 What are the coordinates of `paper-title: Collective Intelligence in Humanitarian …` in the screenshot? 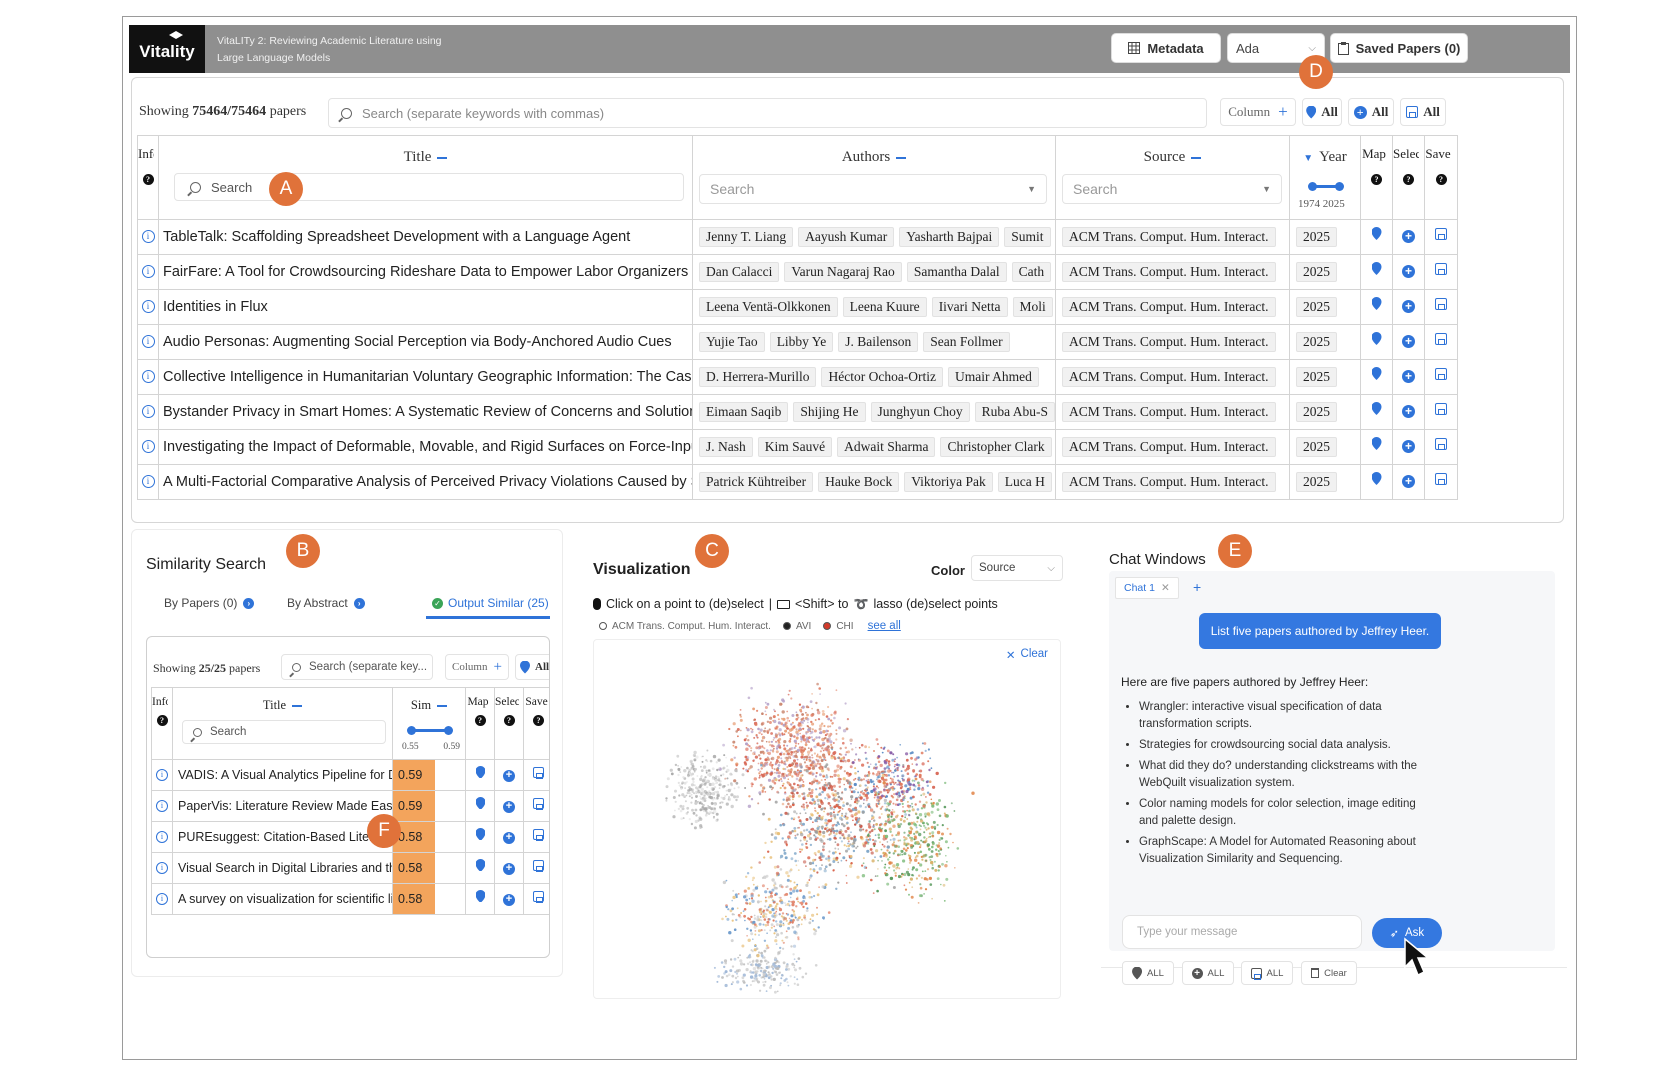 It's located at (427, 377).